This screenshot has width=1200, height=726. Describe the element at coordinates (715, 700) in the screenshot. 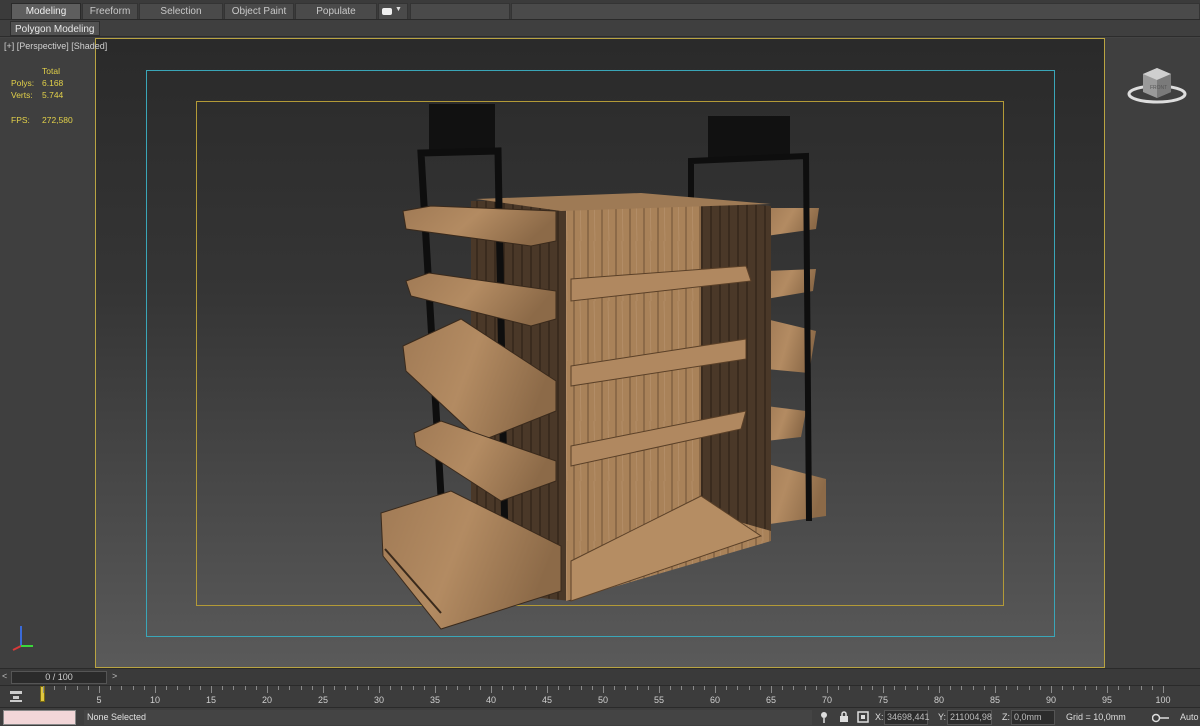

I see `ruler-tick-label: 60` at that location.